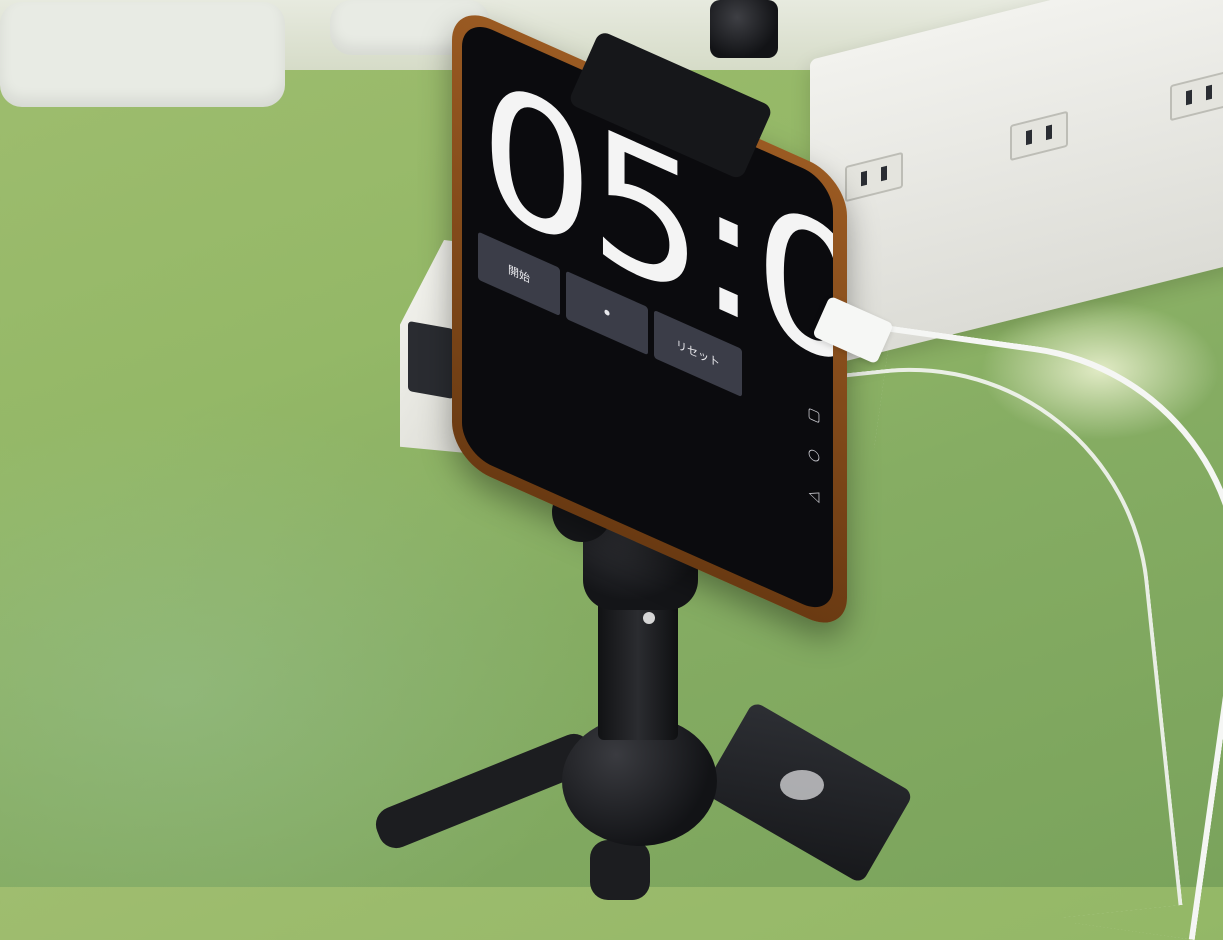  What do you see at coordinates (649, 618) in the screenshot?
I see `pole-marker` at bounding box center [649, 618].